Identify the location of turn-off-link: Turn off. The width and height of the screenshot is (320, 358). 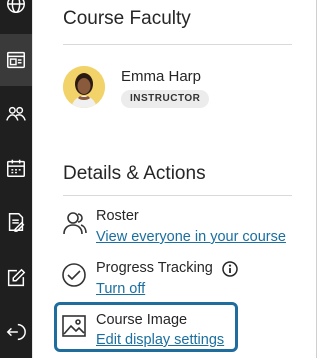
(120, 289).